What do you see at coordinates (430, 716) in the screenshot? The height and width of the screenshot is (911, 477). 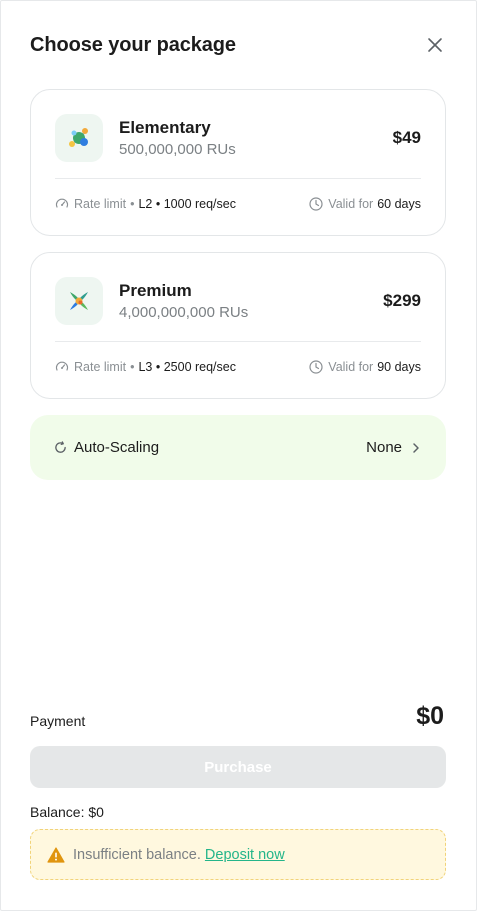 I see `payment-amount: $0` at bounding box center [430, 716].